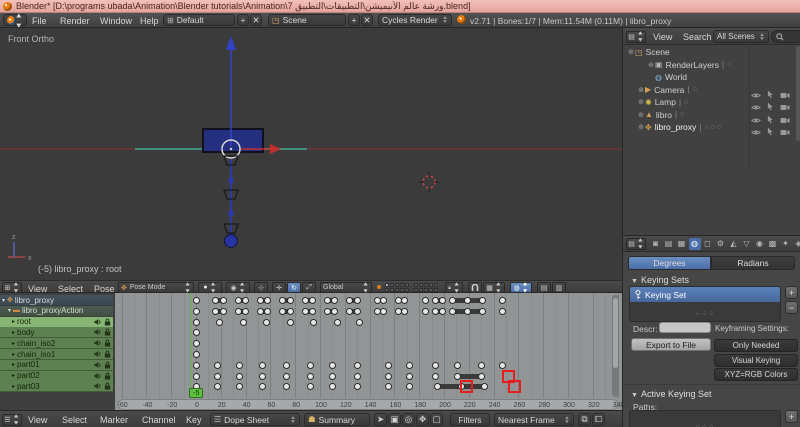  I want to click on channel-chain_iso1: ▸ chain_iso1, so click(56, 354).